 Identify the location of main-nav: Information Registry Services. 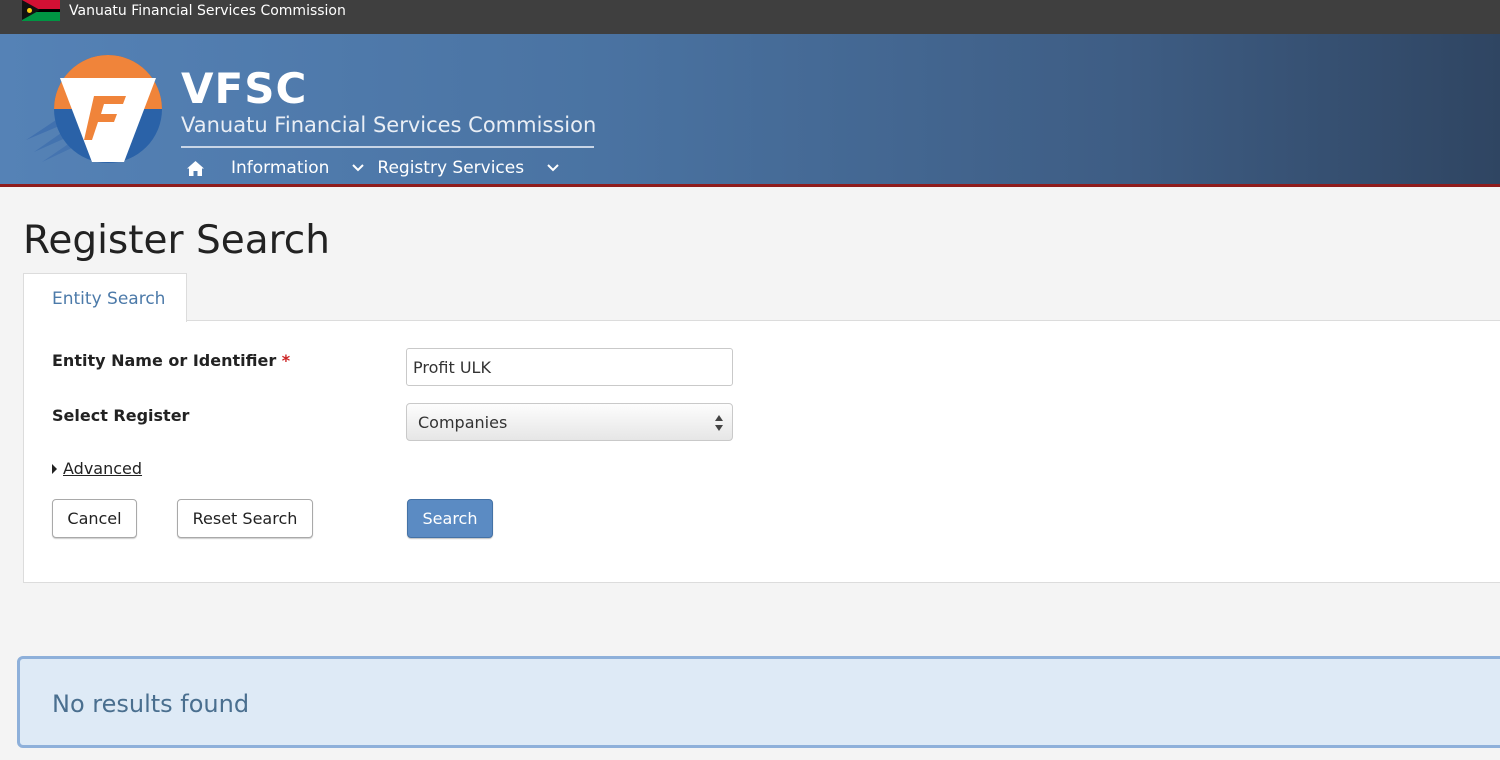
(377, 168).